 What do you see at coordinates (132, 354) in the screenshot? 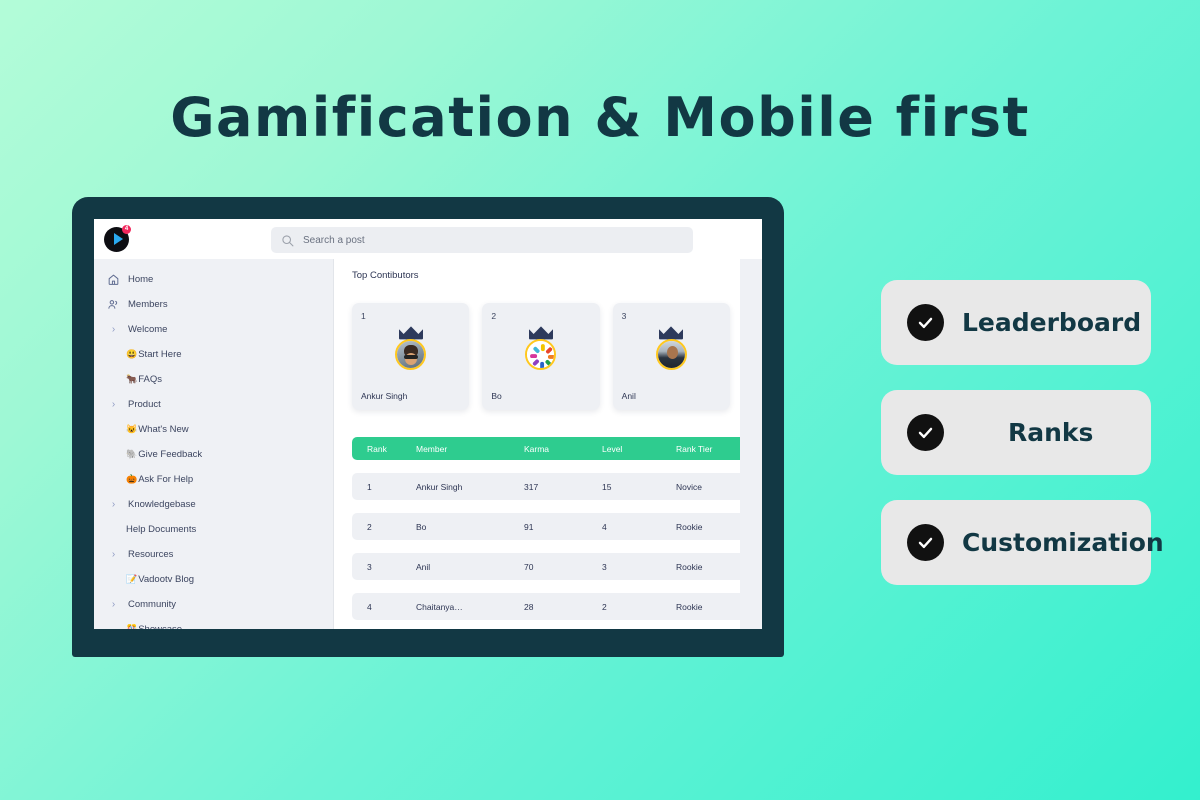
I see `smile-emoji-icon: 😃` at bounding box center [132, 354].